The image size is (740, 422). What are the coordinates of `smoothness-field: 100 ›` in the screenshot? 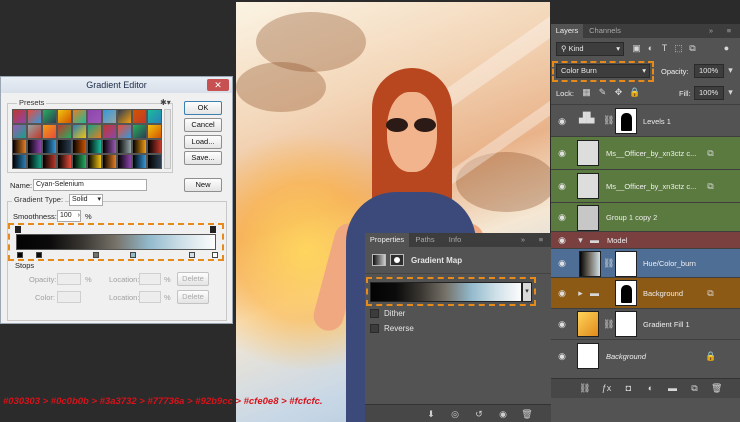 It's located at (69, 216).